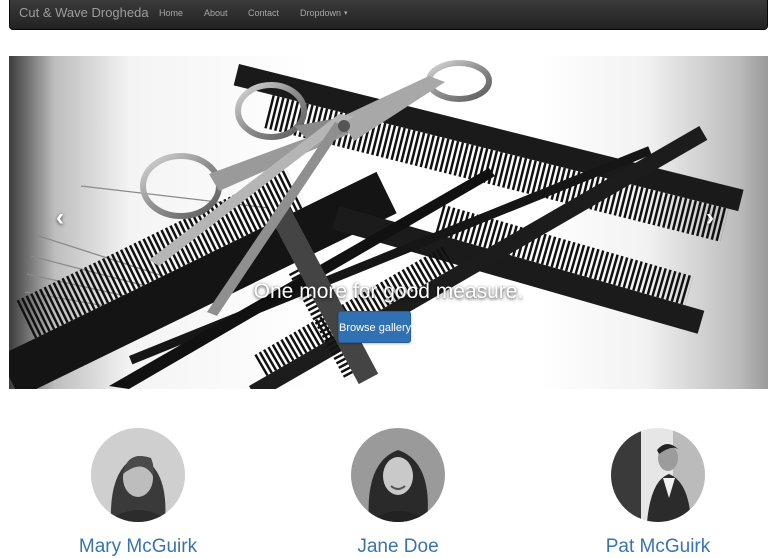 The image size is (779, 558). What do you see at coordinates (658, 547) in the screenshot?
I see `team-member-name: Pat McGuirk` at bounding box center [658, 547].